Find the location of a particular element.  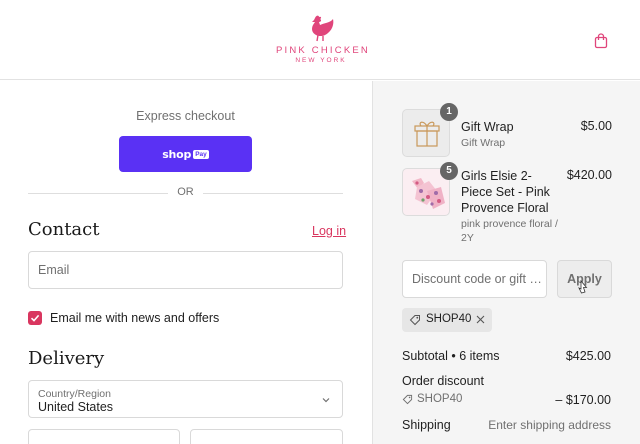

applied-discount-code: SHOP40 is located at coordinates (449, 319).